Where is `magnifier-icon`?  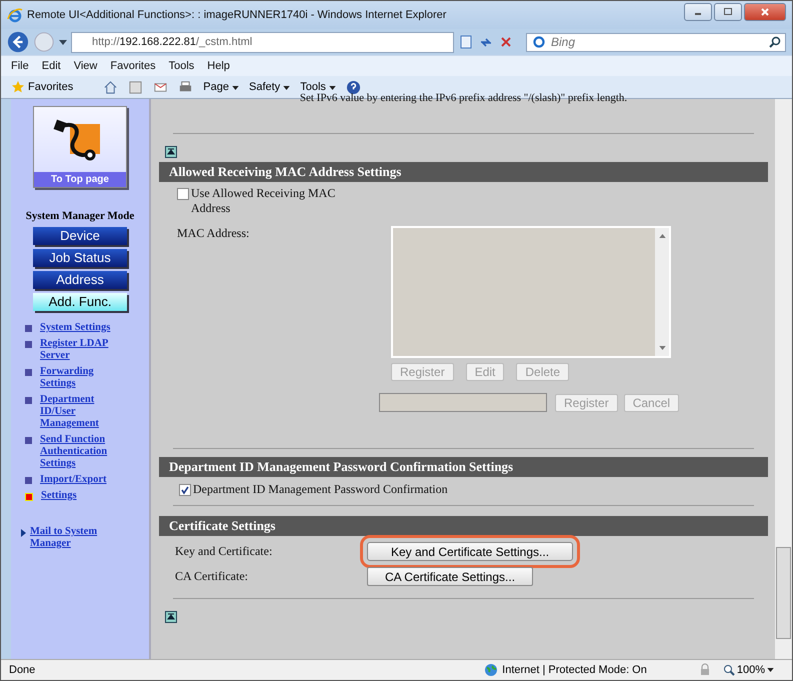
magnifier-icon is located at coordinates (728, 670).